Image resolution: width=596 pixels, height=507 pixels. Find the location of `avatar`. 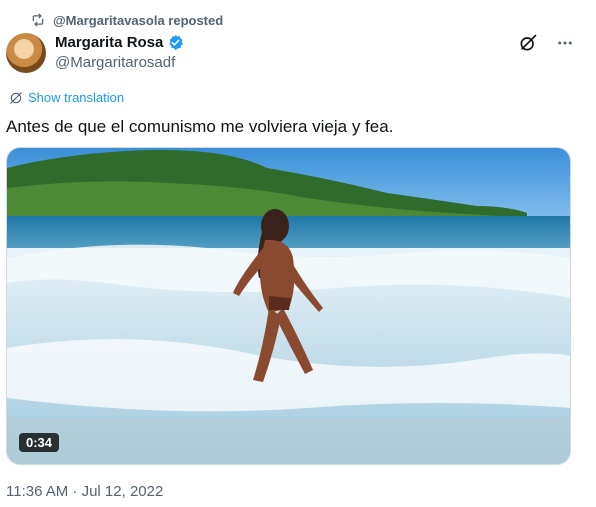

avatar is located at coordinates (26, 53).